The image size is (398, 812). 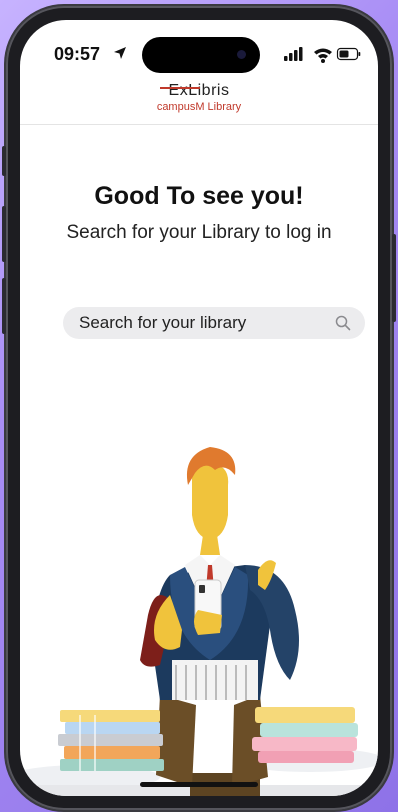 I want to click on status-bar: 09:57, so click(x=199, y=46).